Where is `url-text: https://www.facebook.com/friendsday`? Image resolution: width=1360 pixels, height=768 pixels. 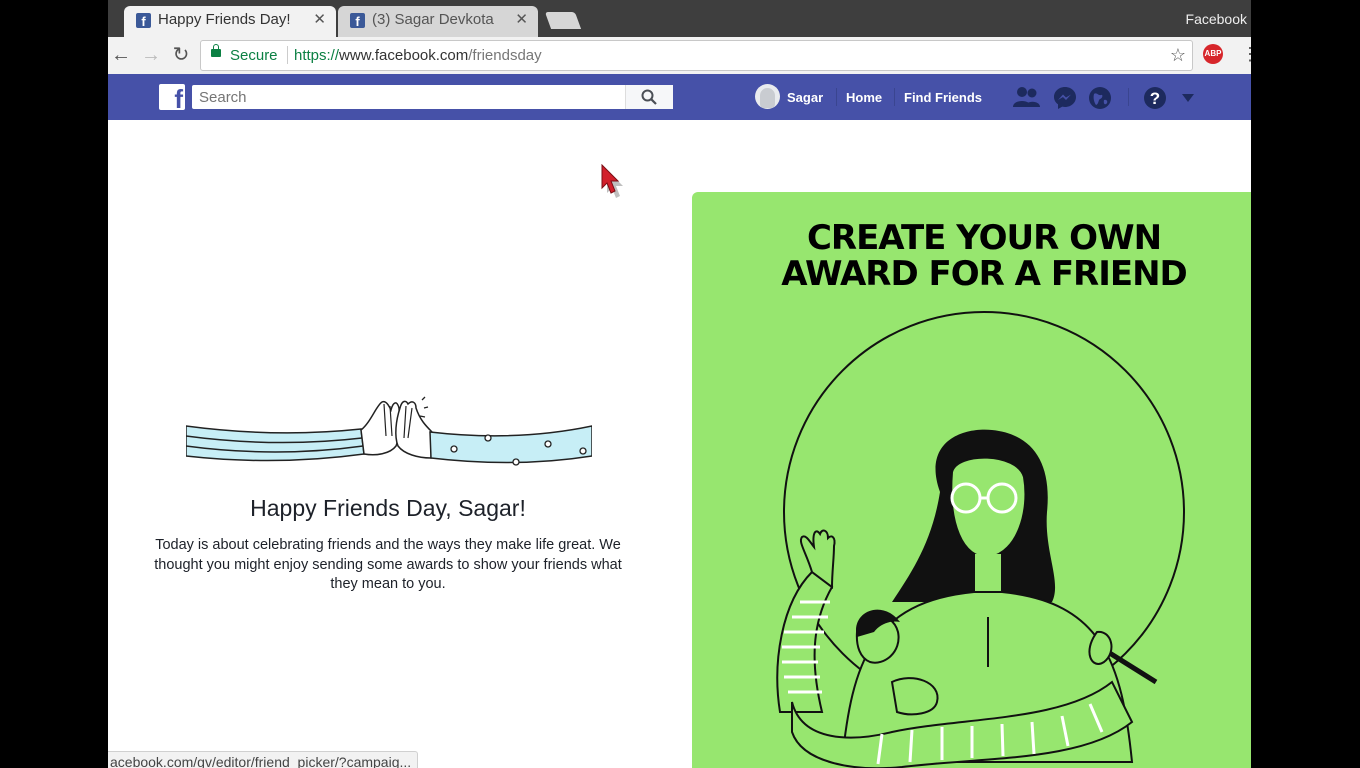
url-text: https://www.facebook.com/friendsday is located at coordinates (418, 55).